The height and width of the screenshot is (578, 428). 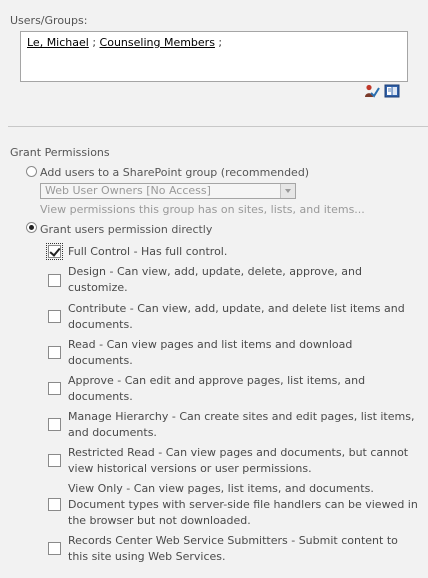 What do you see at coordinates (214, 56) in the screenshot?
I see `people-picker-input: Le, Michael ; Counseling Members ;` at bounding box center [214, 56].